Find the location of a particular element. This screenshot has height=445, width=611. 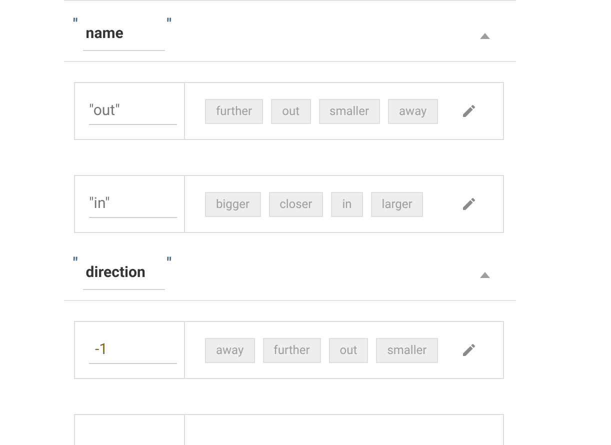

synonym-chip: closer is located at coordinates (296, 204).